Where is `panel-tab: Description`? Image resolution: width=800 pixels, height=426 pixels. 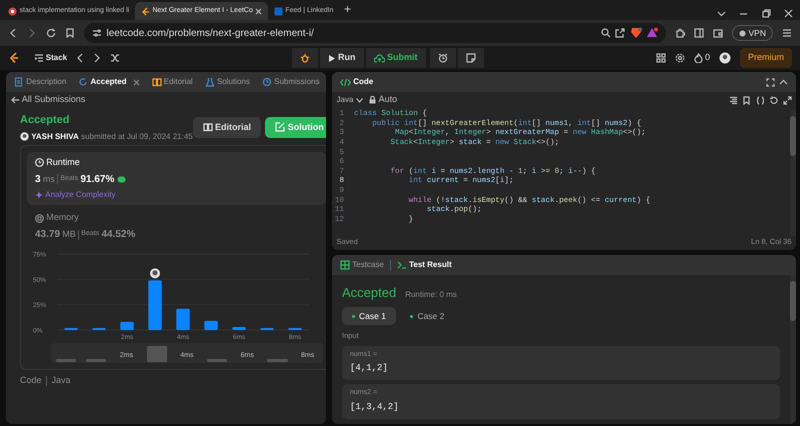
panel-tab: Description is located at coordinates (40, 82).